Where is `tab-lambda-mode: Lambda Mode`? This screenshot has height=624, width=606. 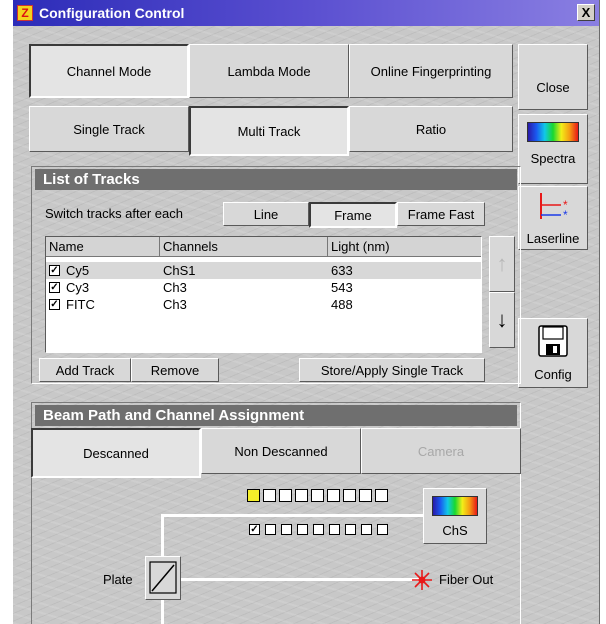
tab-lambda-mode: Lambda Mode is located at coordinates (269, 71).